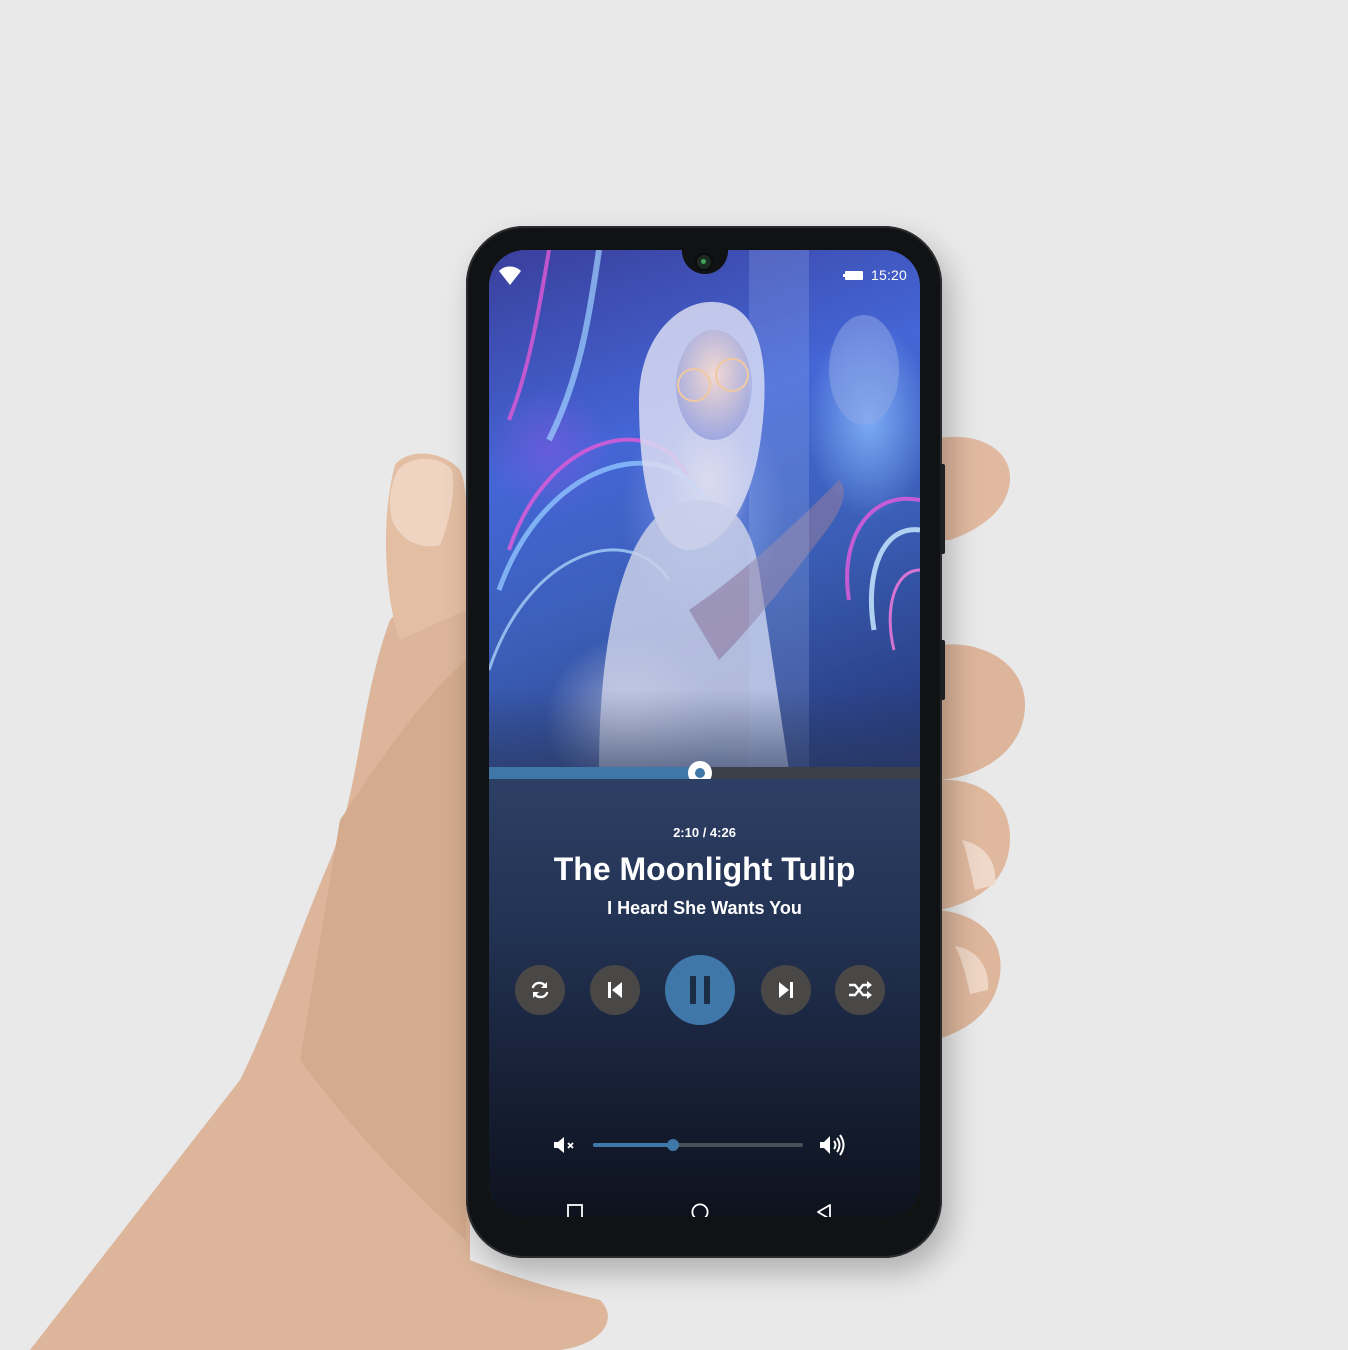 The image size is (1348, 1350). What do you see at coordinates (704, 773) in the screenshot?
I see `seek-bar` at bounding box center [704, 773].